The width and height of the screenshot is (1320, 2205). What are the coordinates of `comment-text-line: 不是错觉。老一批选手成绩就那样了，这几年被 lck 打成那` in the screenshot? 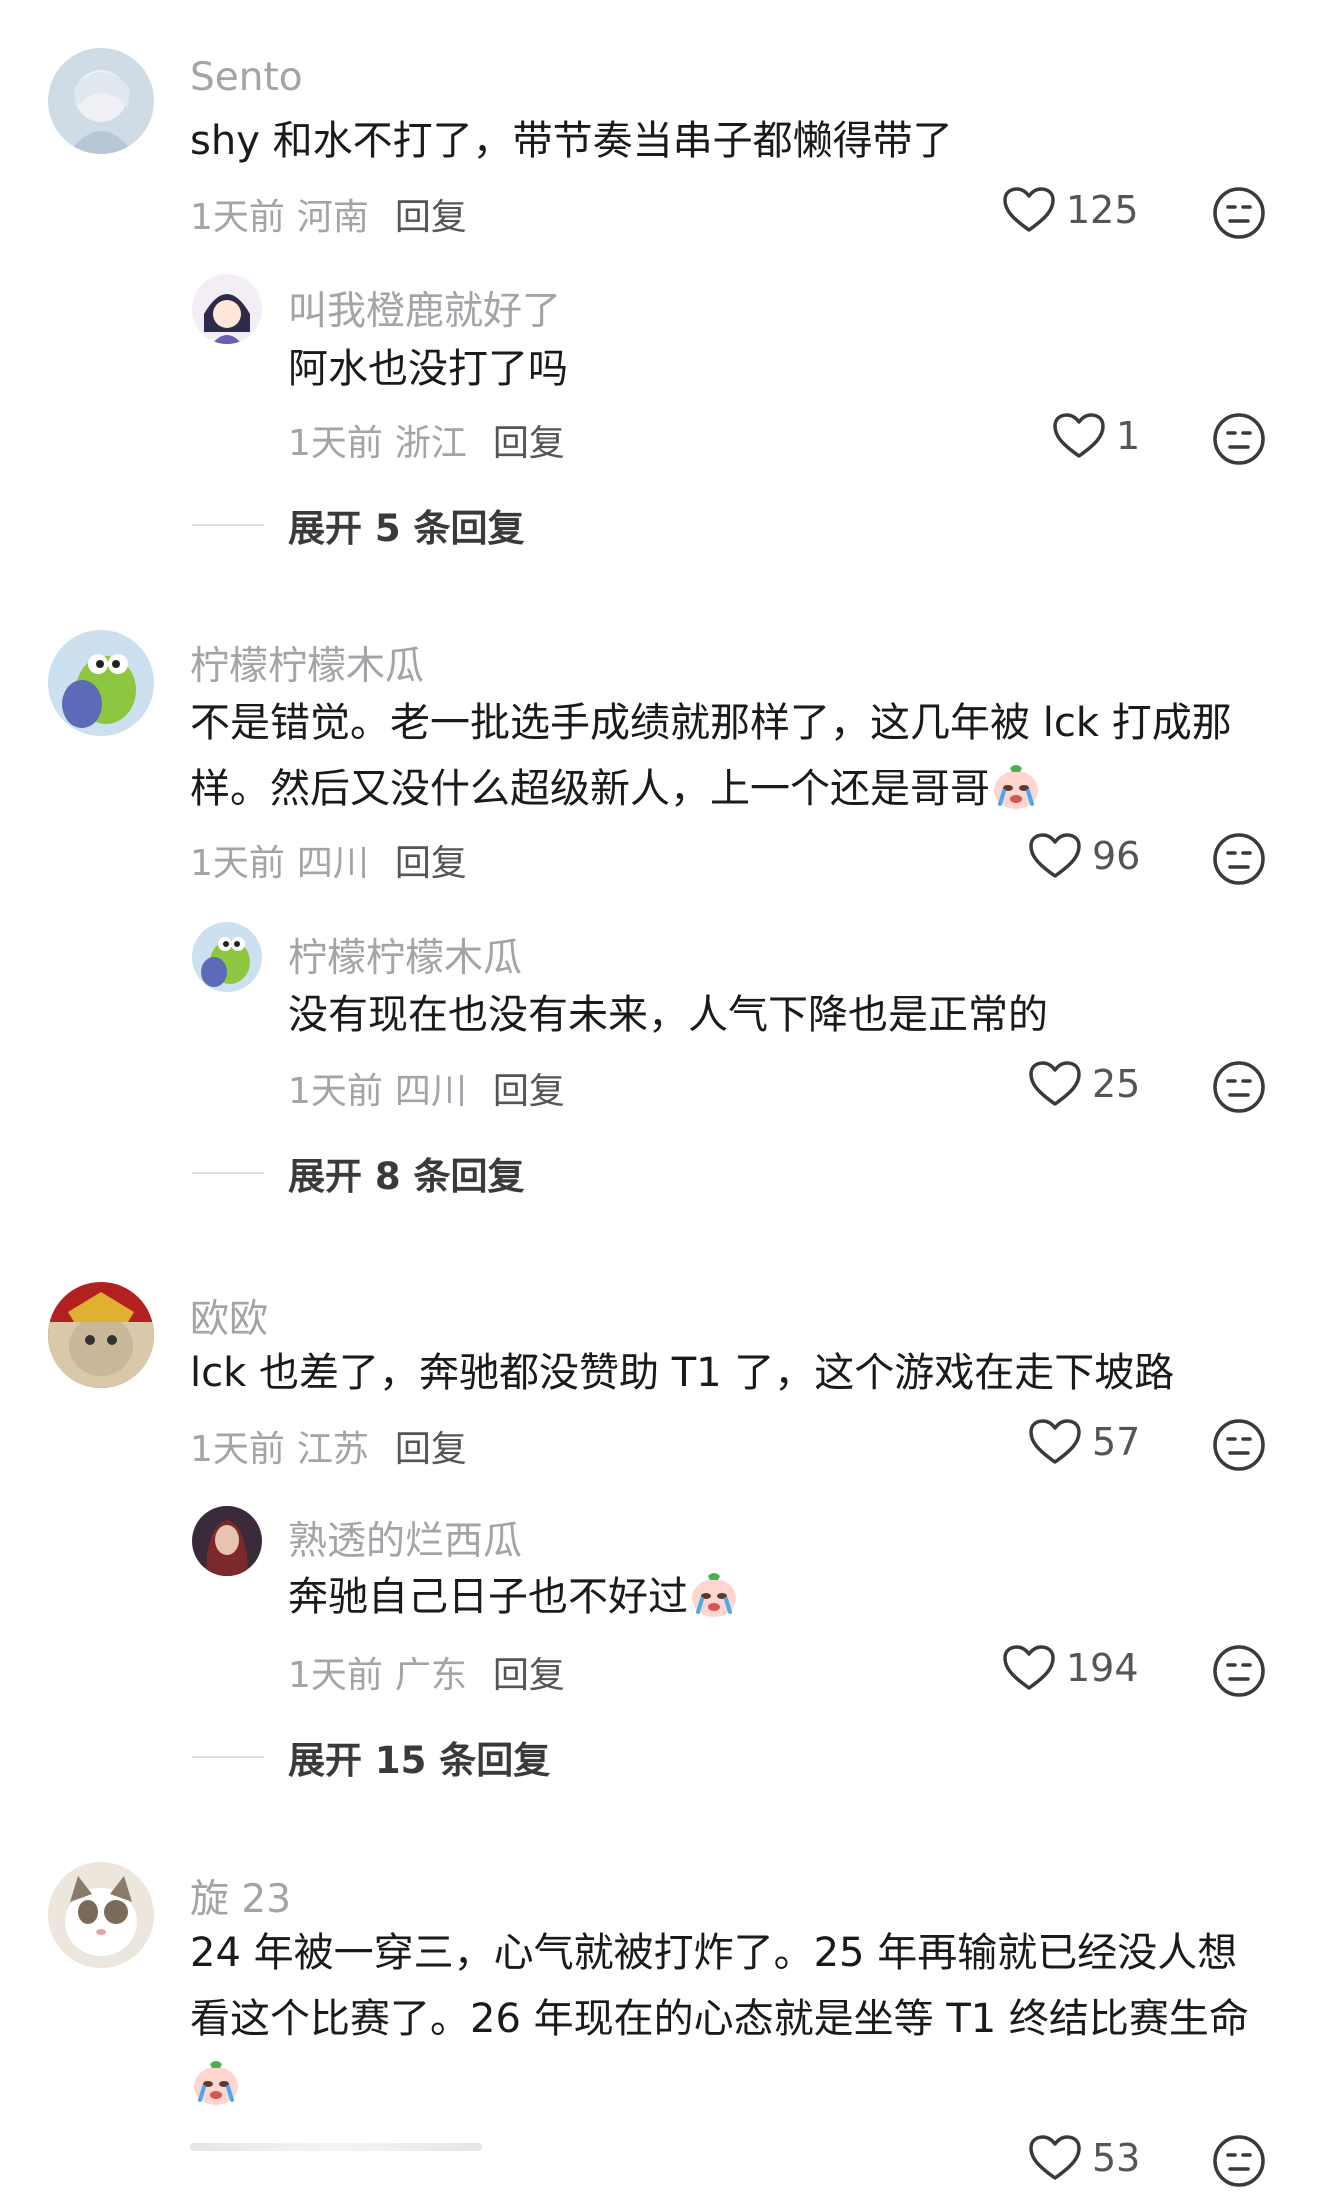 It's located at (711, 723).